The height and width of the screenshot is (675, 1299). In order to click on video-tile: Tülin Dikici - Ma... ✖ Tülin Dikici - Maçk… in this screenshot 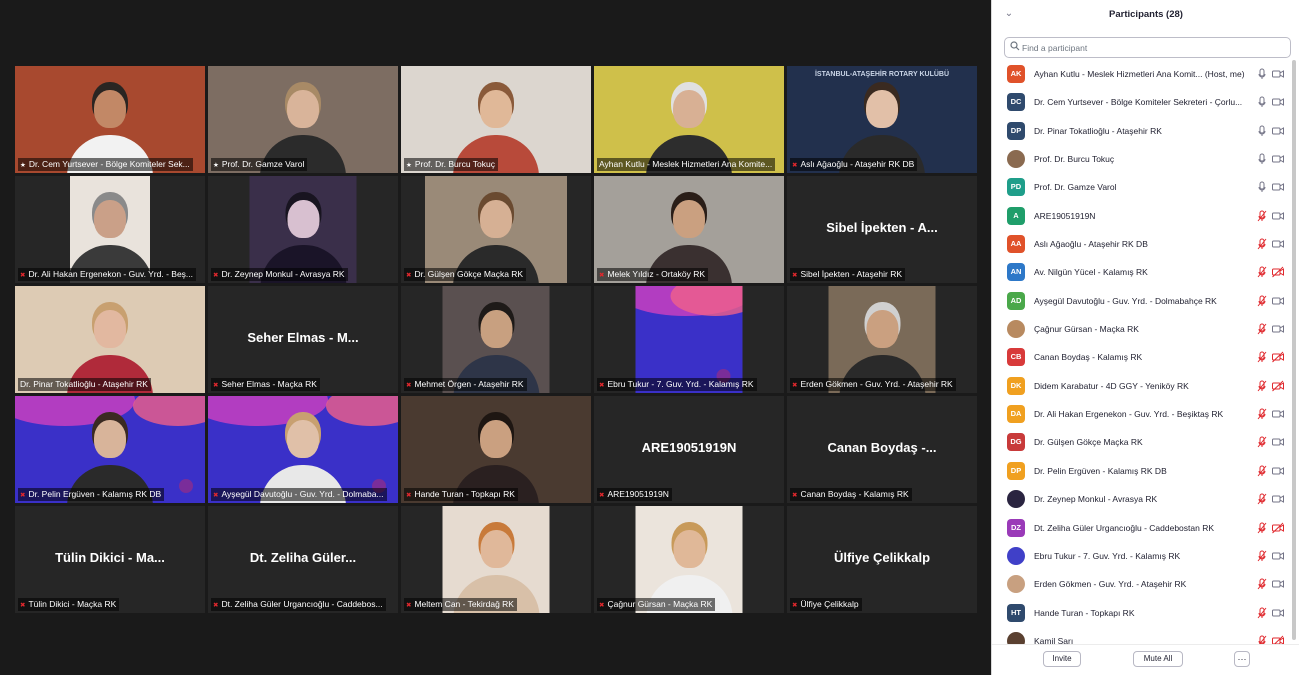, I will do `click(110, 559)`.